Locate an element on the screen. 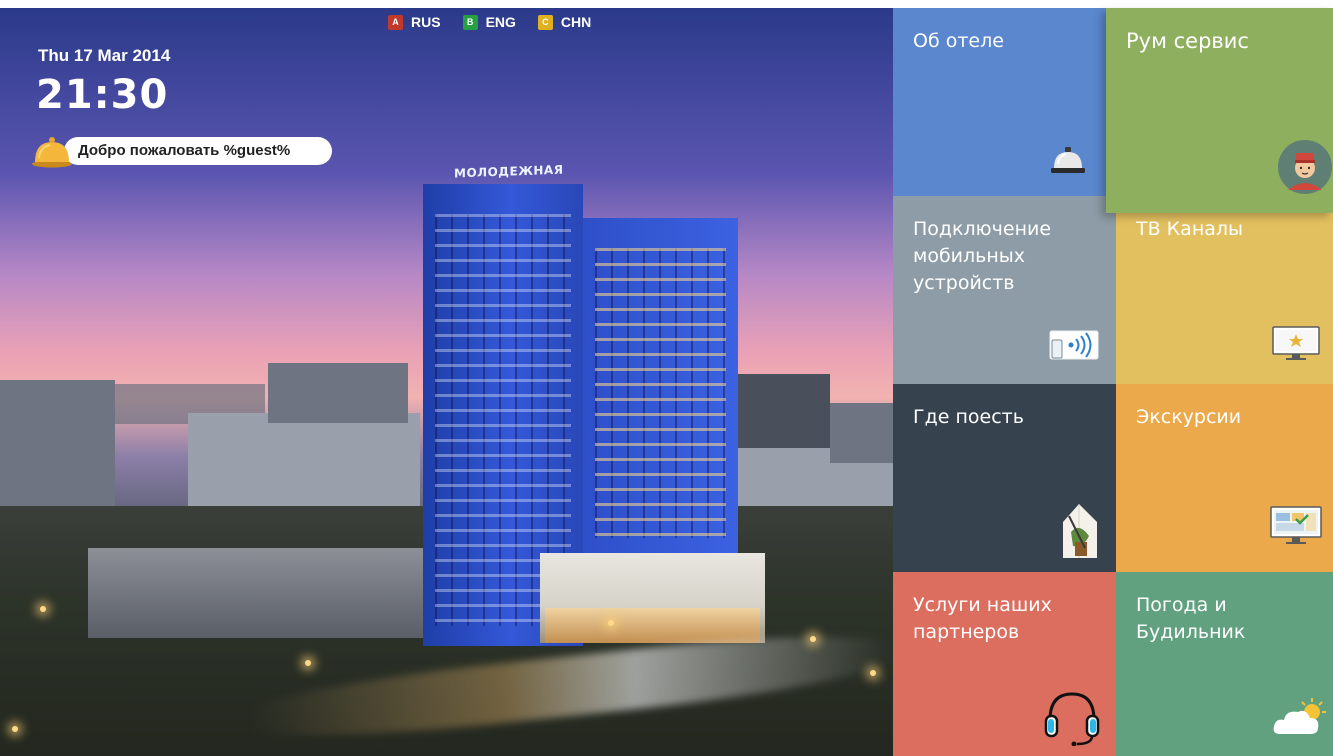 Image resolution: width=1333 pixels, height=756 pixels. tile-label: Подключение мобильных устройств is located at coordinates (982, 256).